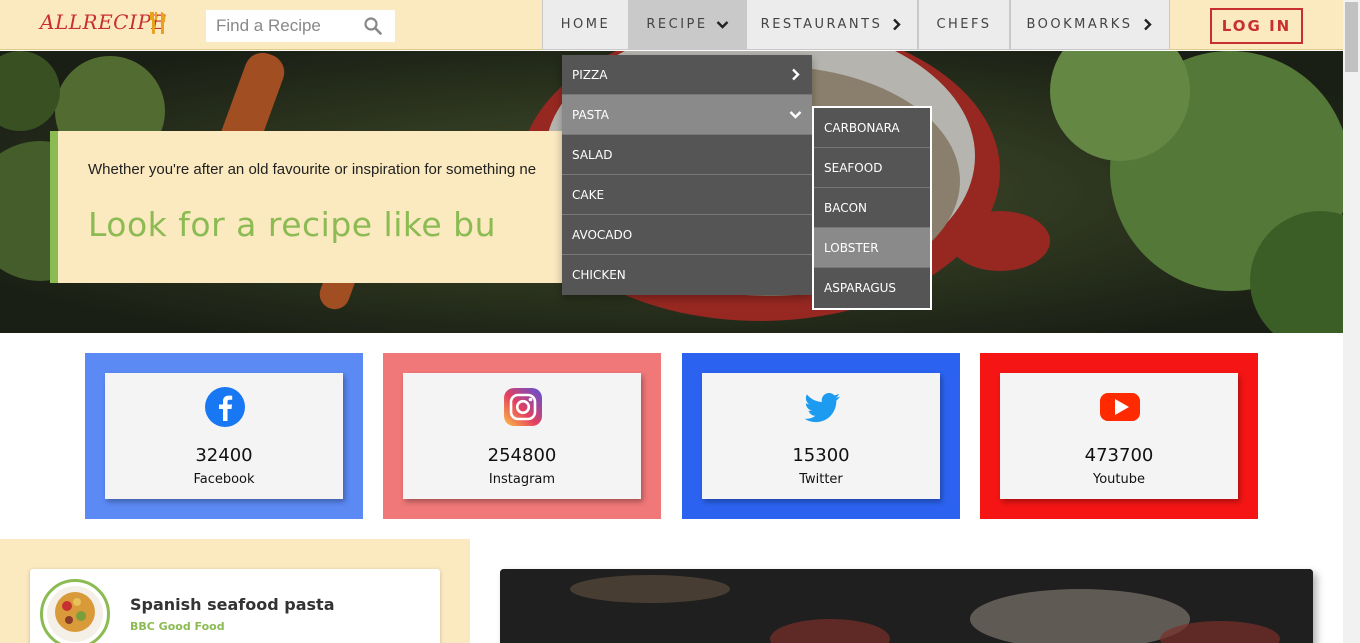 The image size is (1360, 643). What do you see at coordinates (677, 24) in the screenshot?
I see `nav-recipe-label: RECIPE` at bounding box center [677, 24].